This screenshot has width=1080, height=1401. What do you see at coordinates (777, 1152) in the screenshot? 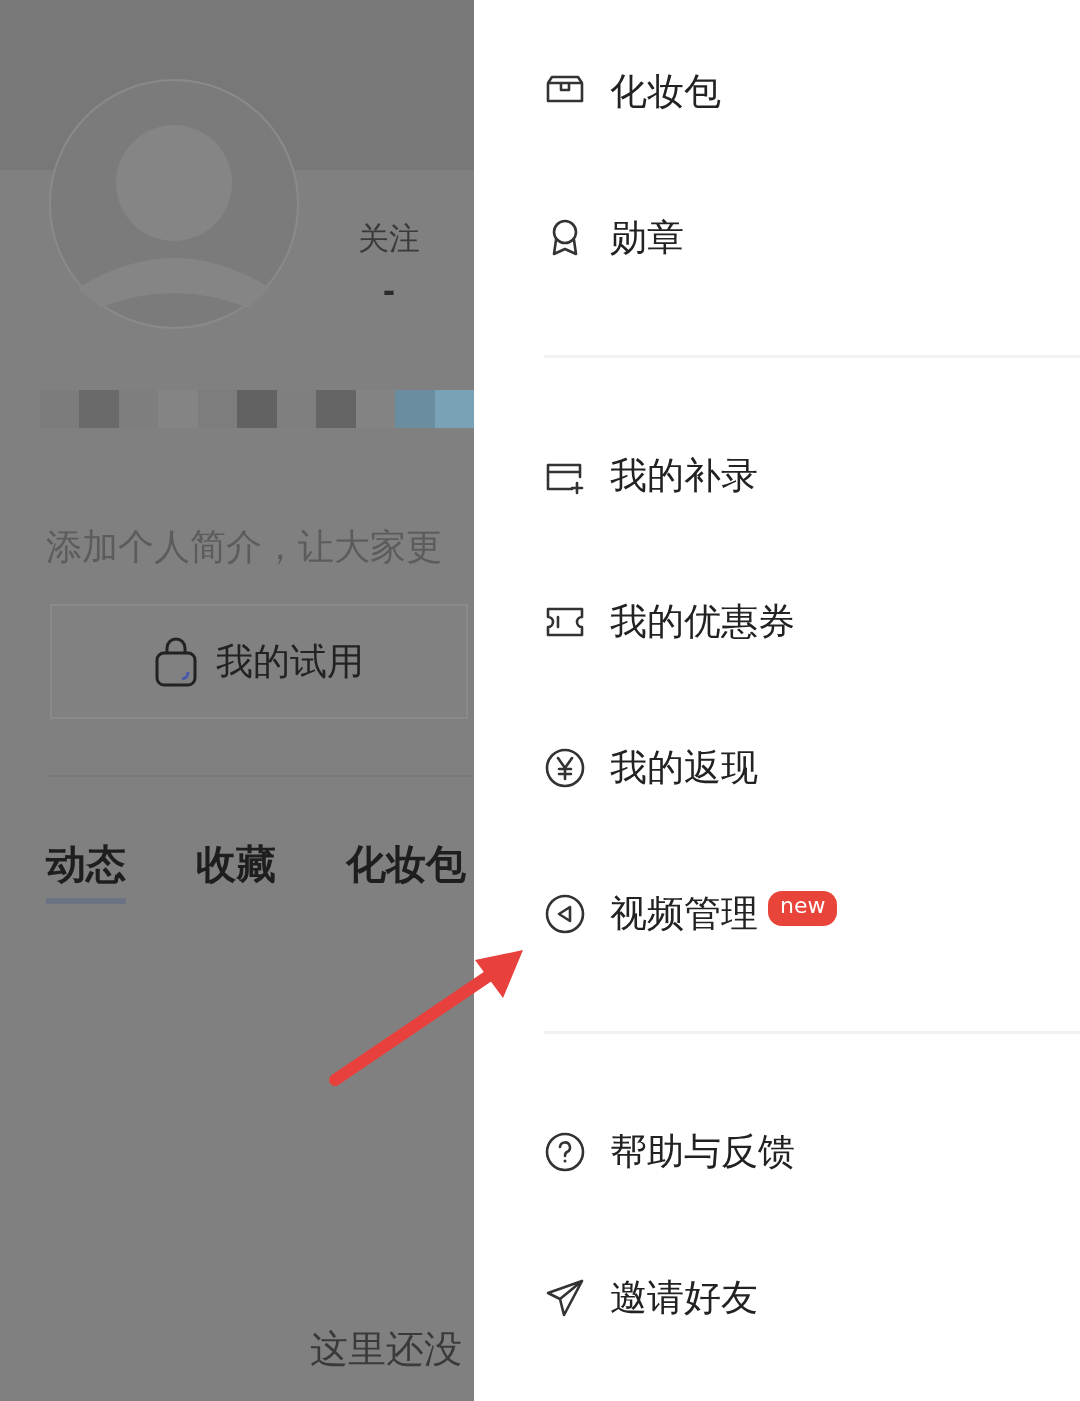
I see `menu-item: 帮助与反馈` at bounding box center [777, 1152].